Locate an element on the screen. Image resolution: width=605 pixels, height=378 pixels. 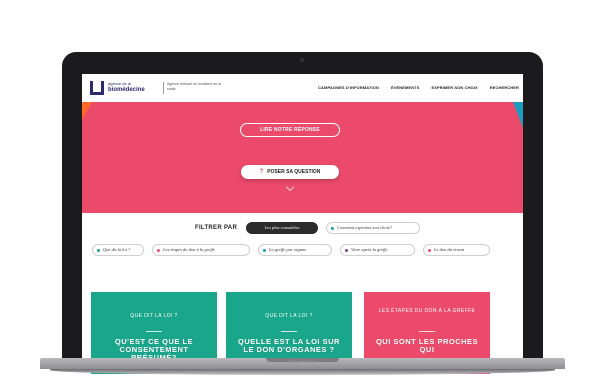
agence-logo-icon is located at coordinates (97, 88).